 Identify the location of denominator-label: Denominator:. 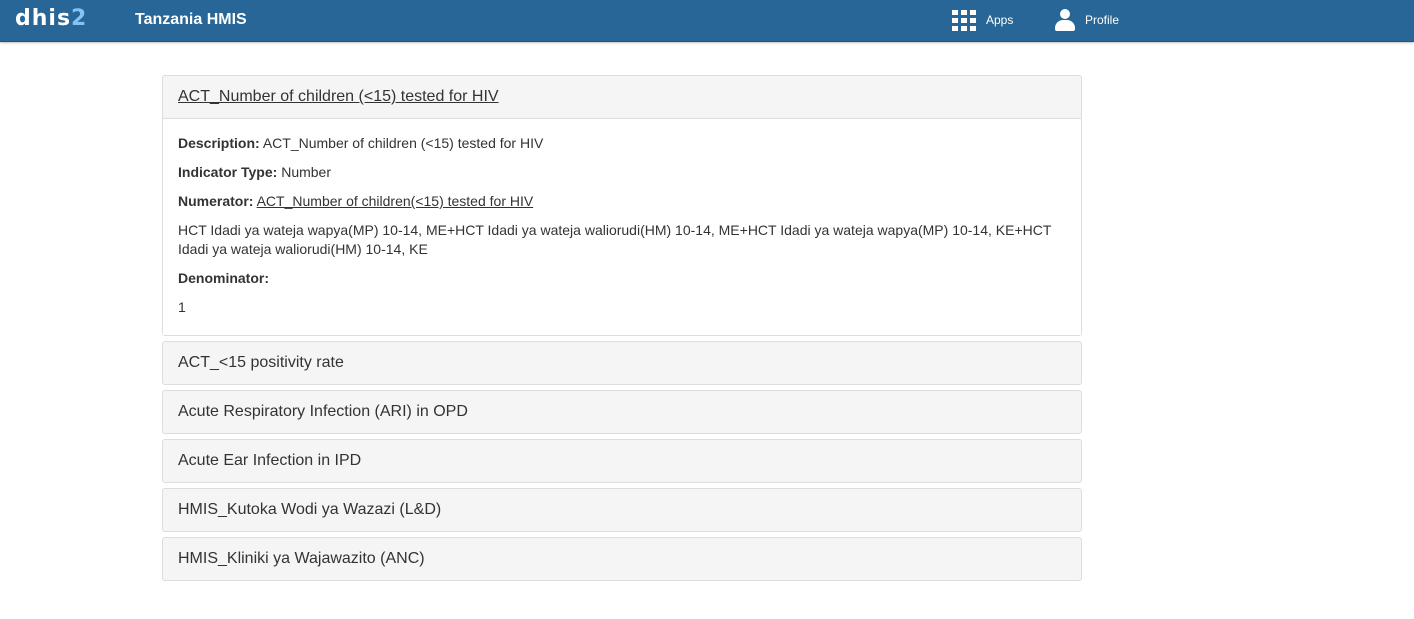
(223, 278).